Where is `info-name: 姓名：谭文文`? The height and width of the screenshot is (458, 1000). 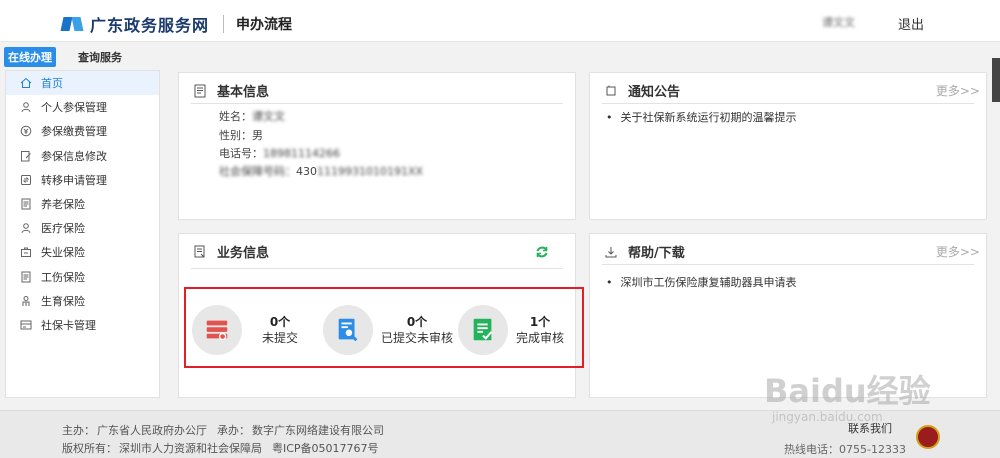
info-name: 姓名：谭文文 is located at coordinates (252, 116).